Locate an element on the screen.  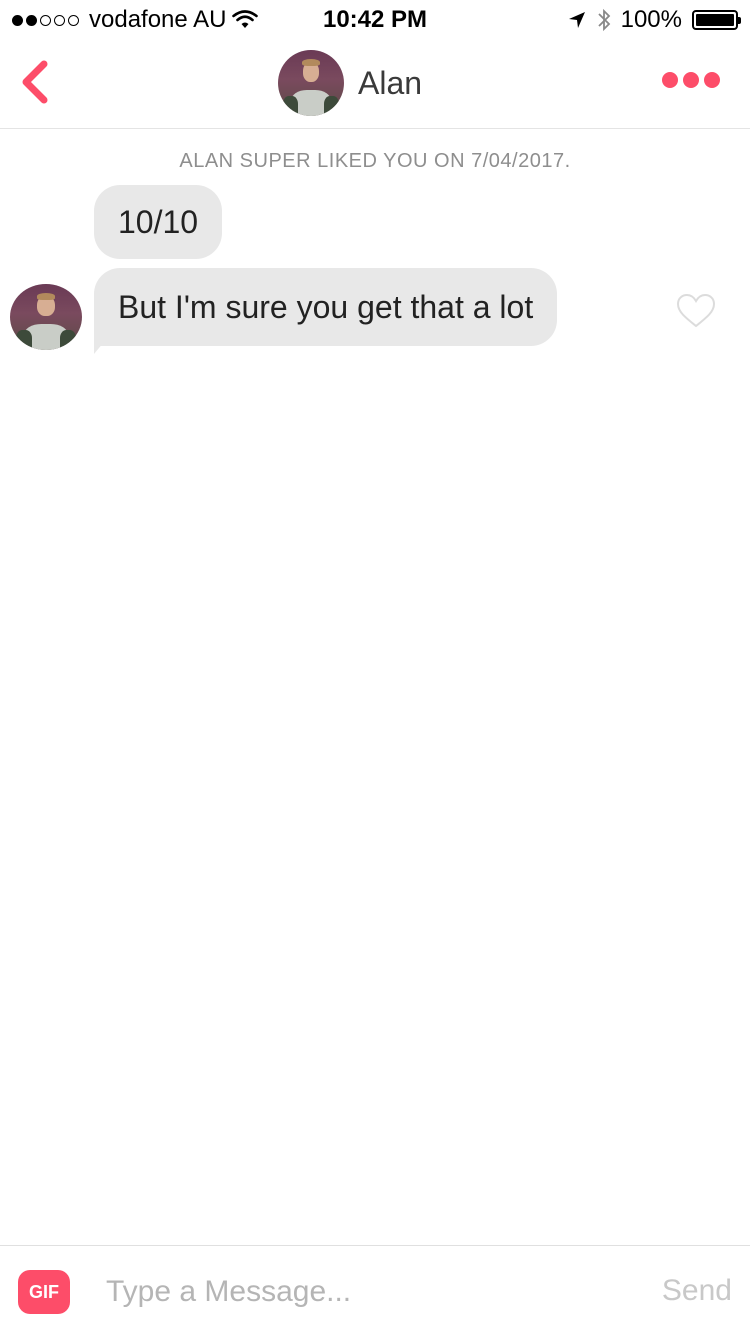
contact-profile-link: Alan is located at coordinates (350, 83).